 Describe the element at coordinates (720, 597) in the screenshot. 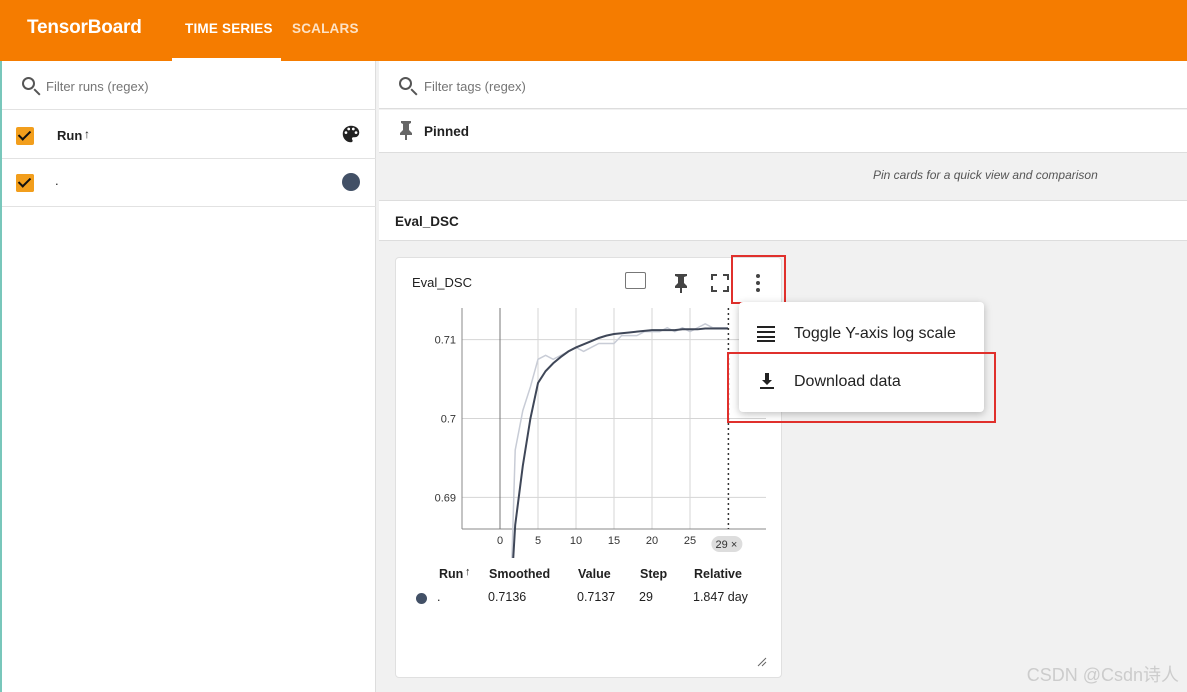

I see `table-relative-value: 1.847 day` at that location.